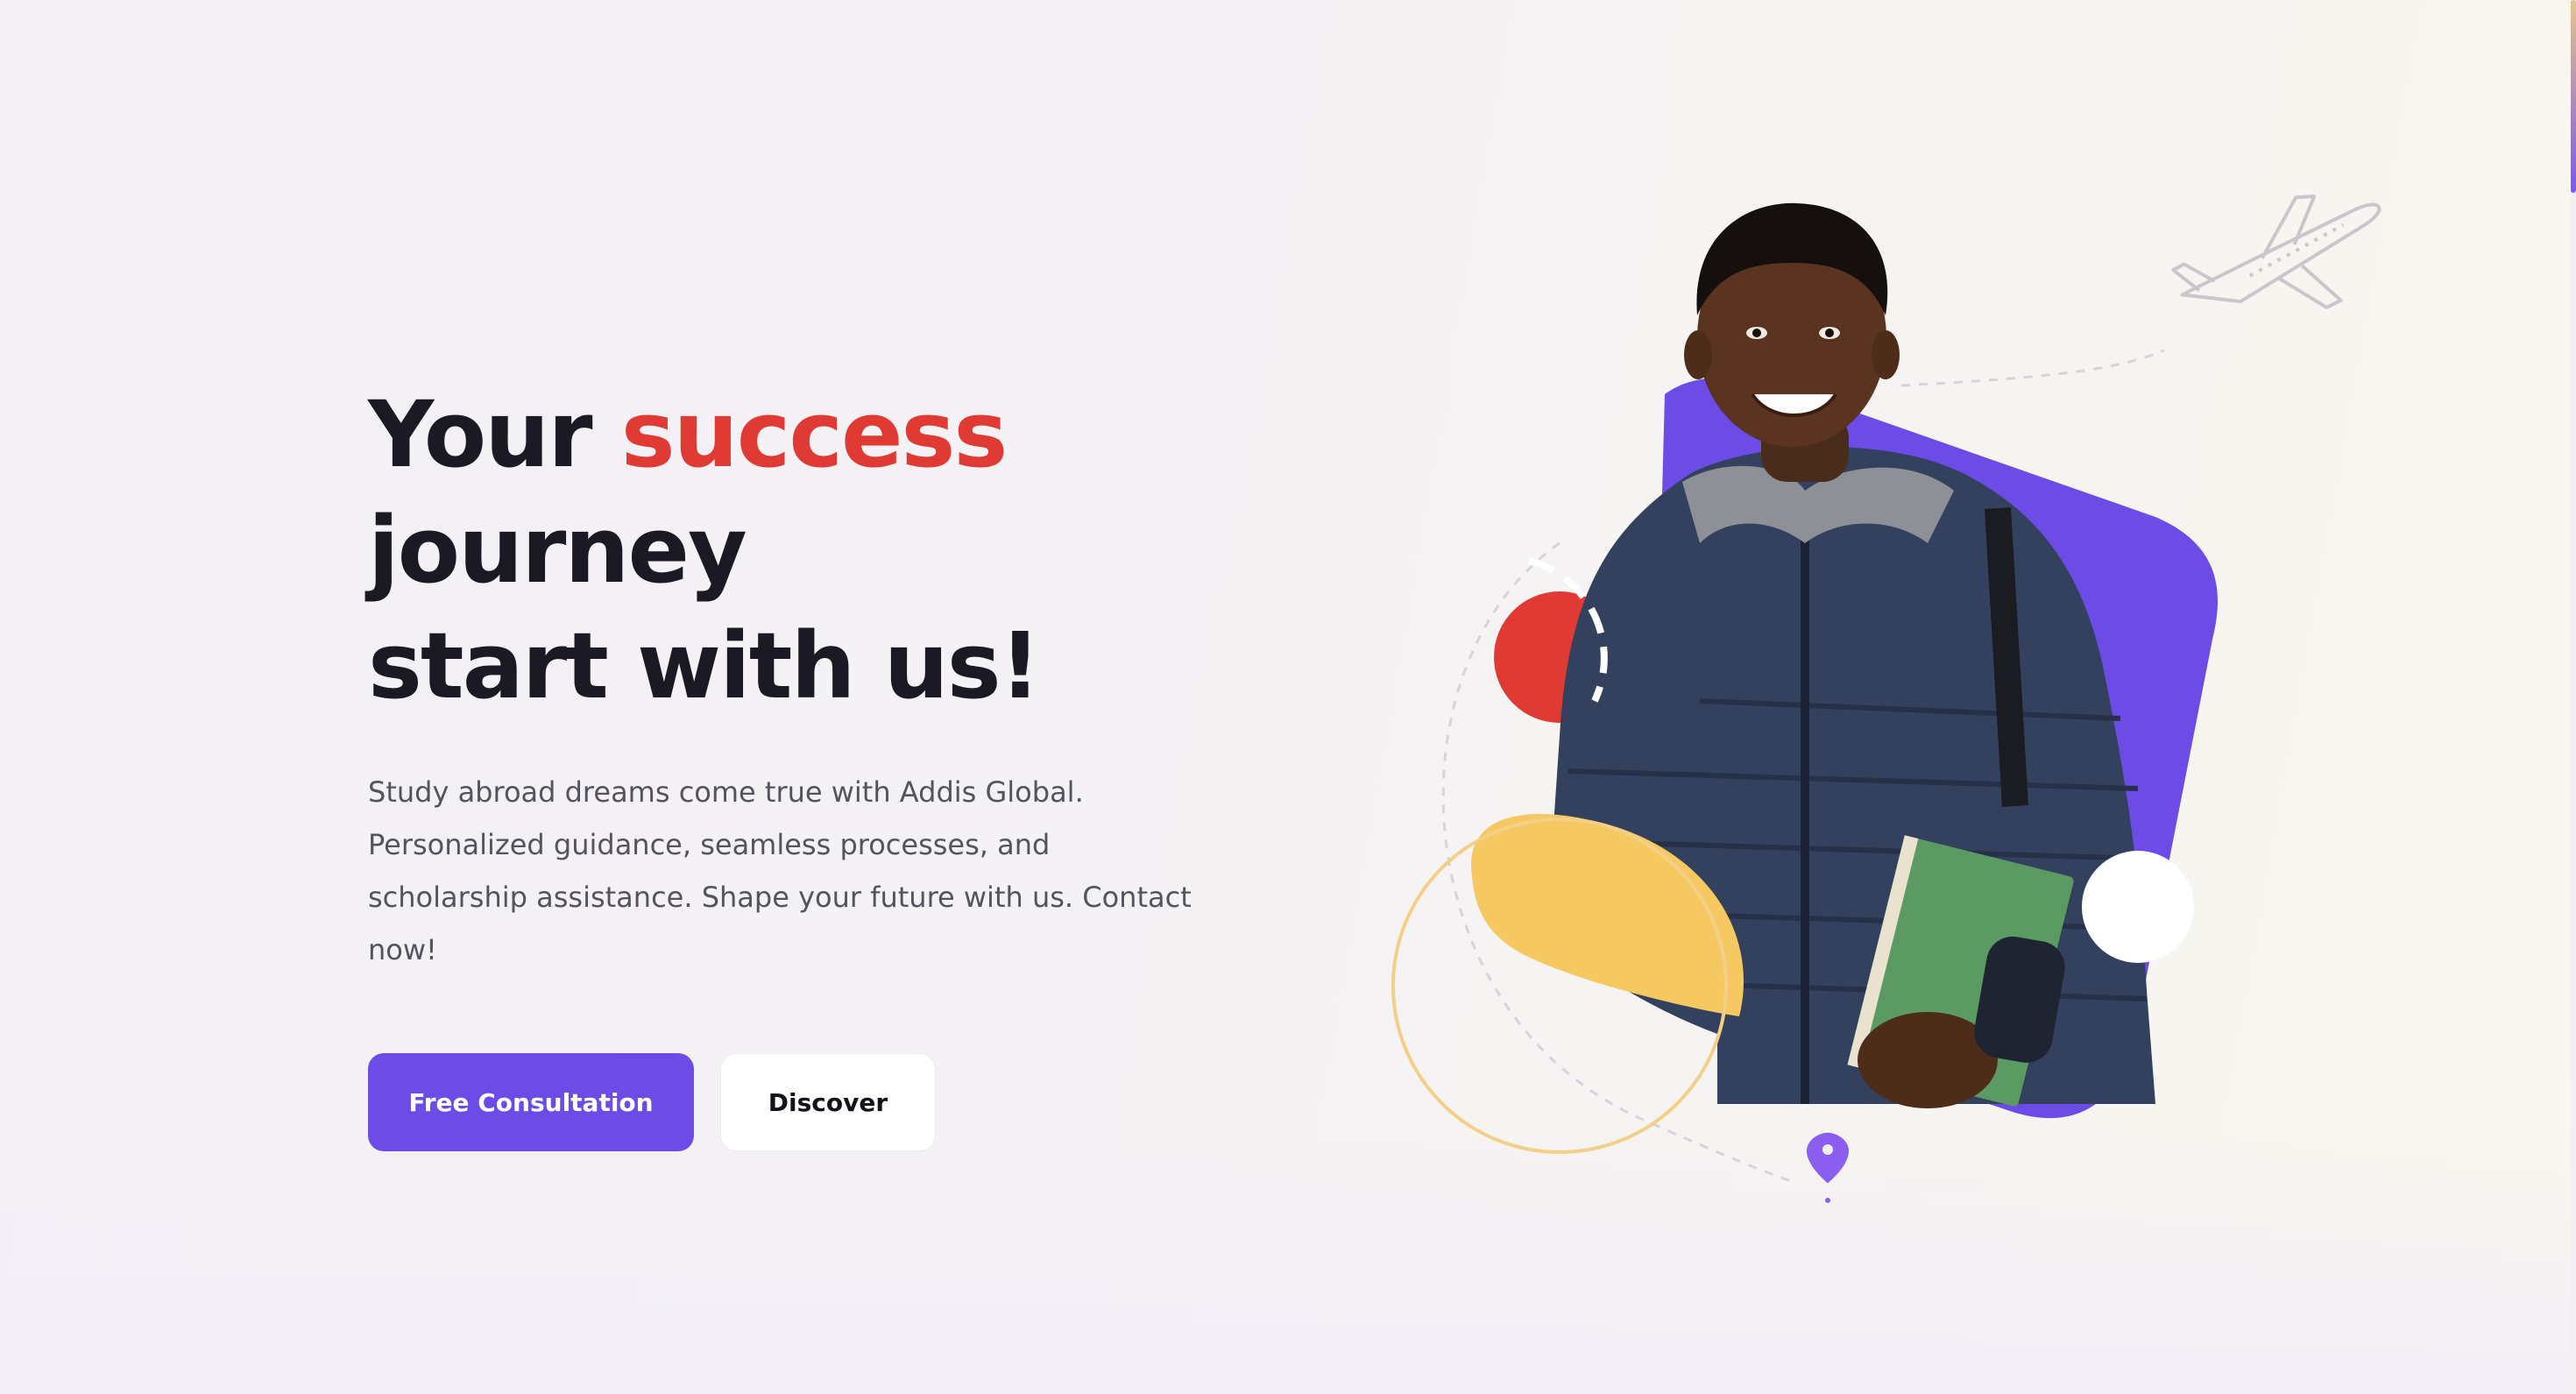  Describe the element at coordinates (828, 1102) in the screenshot. I see `discover-button: Discover` at that location.